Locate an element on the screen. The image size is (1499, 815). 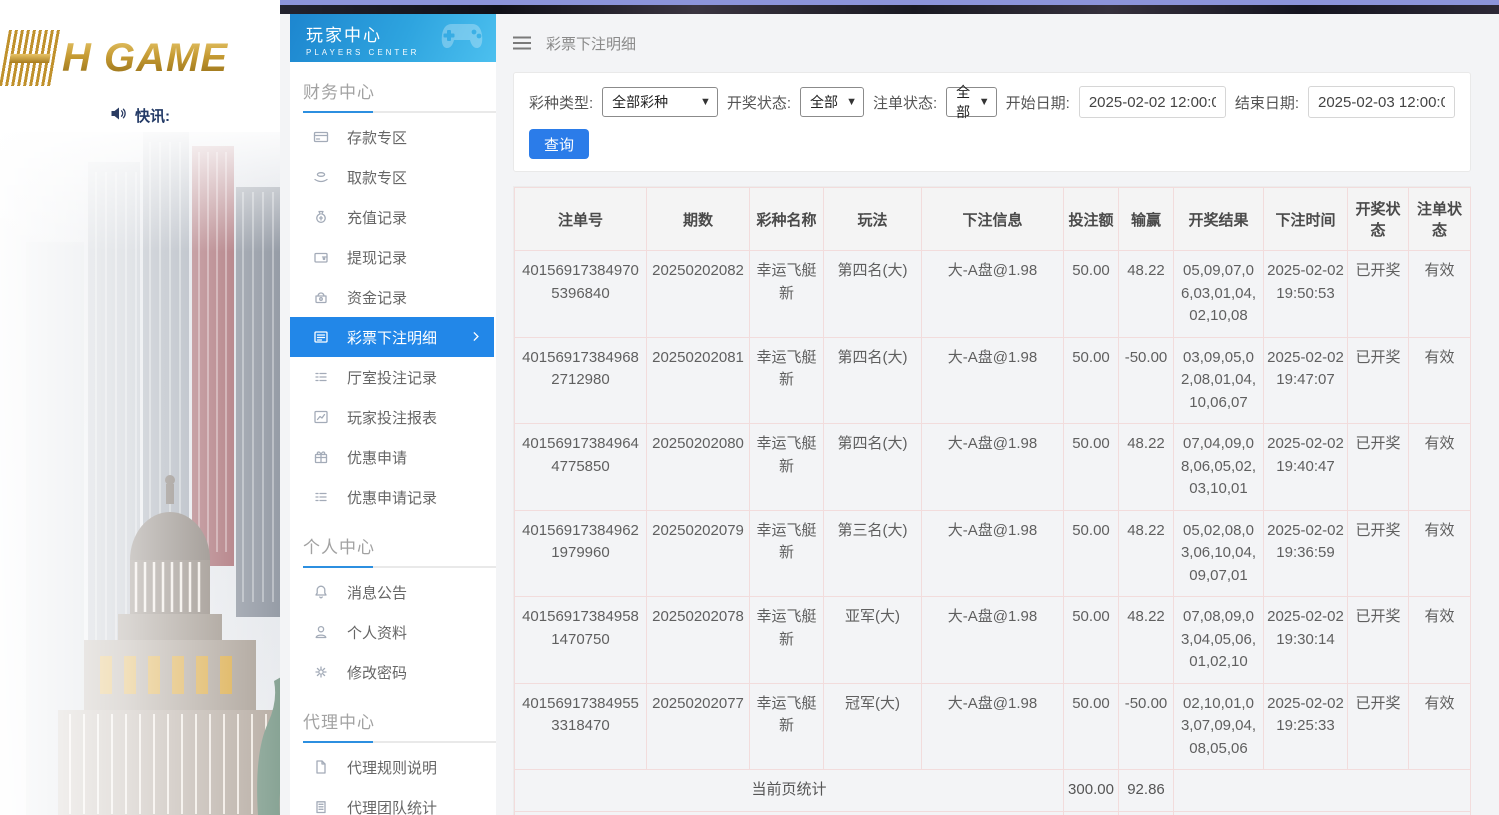
chevron-down-icon: ▼ is located at coordinates (851, 102).